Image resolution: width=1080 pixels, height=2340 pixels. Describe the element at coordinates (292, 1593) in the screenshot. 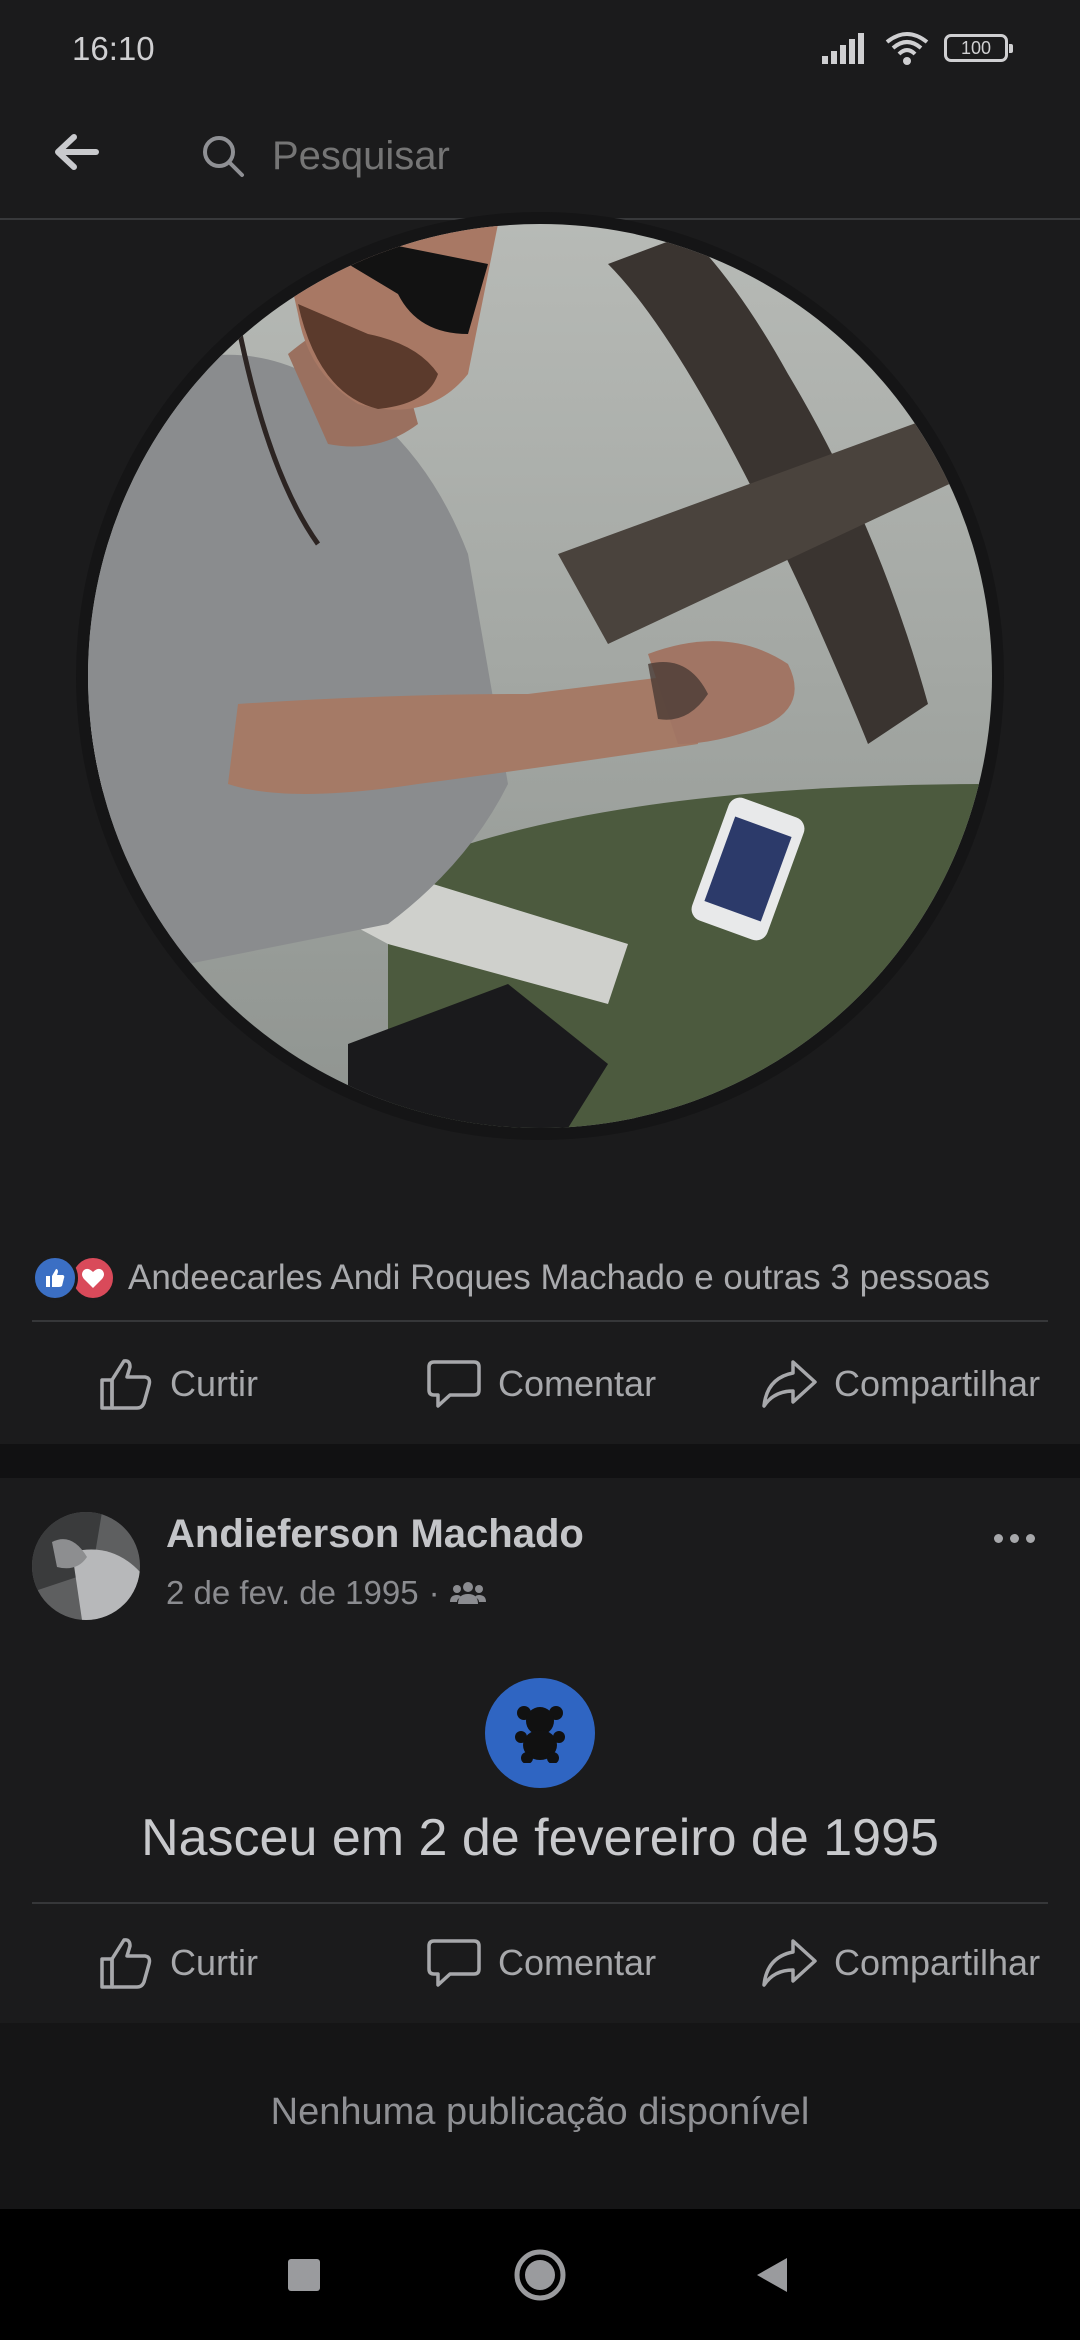

I see `post-date: 2 de fev. de 1995` at that location.